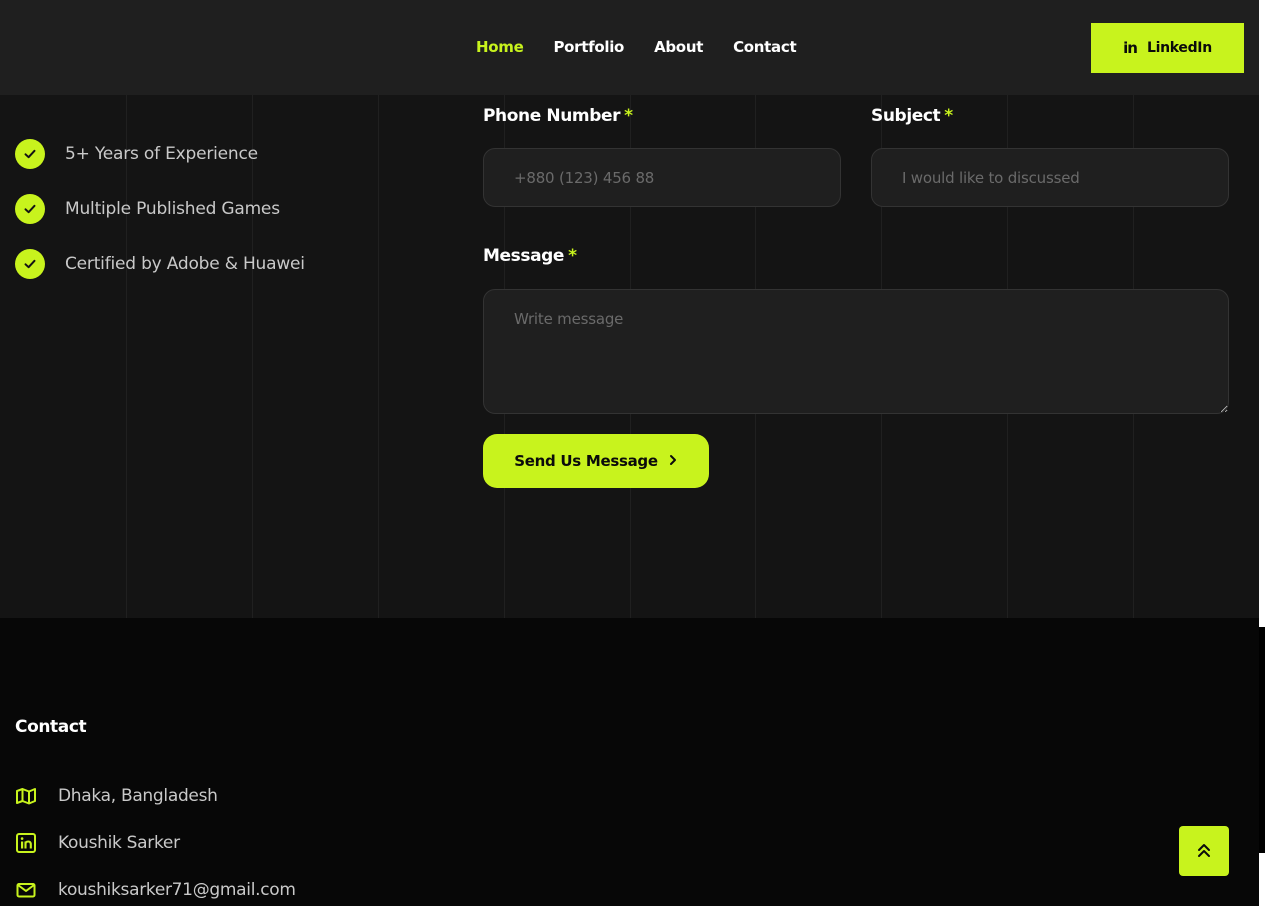  What do you see at coordinates (673, 461) in the screenshot?
I see `chevron-right-icon` at bounding box center [673, 461].